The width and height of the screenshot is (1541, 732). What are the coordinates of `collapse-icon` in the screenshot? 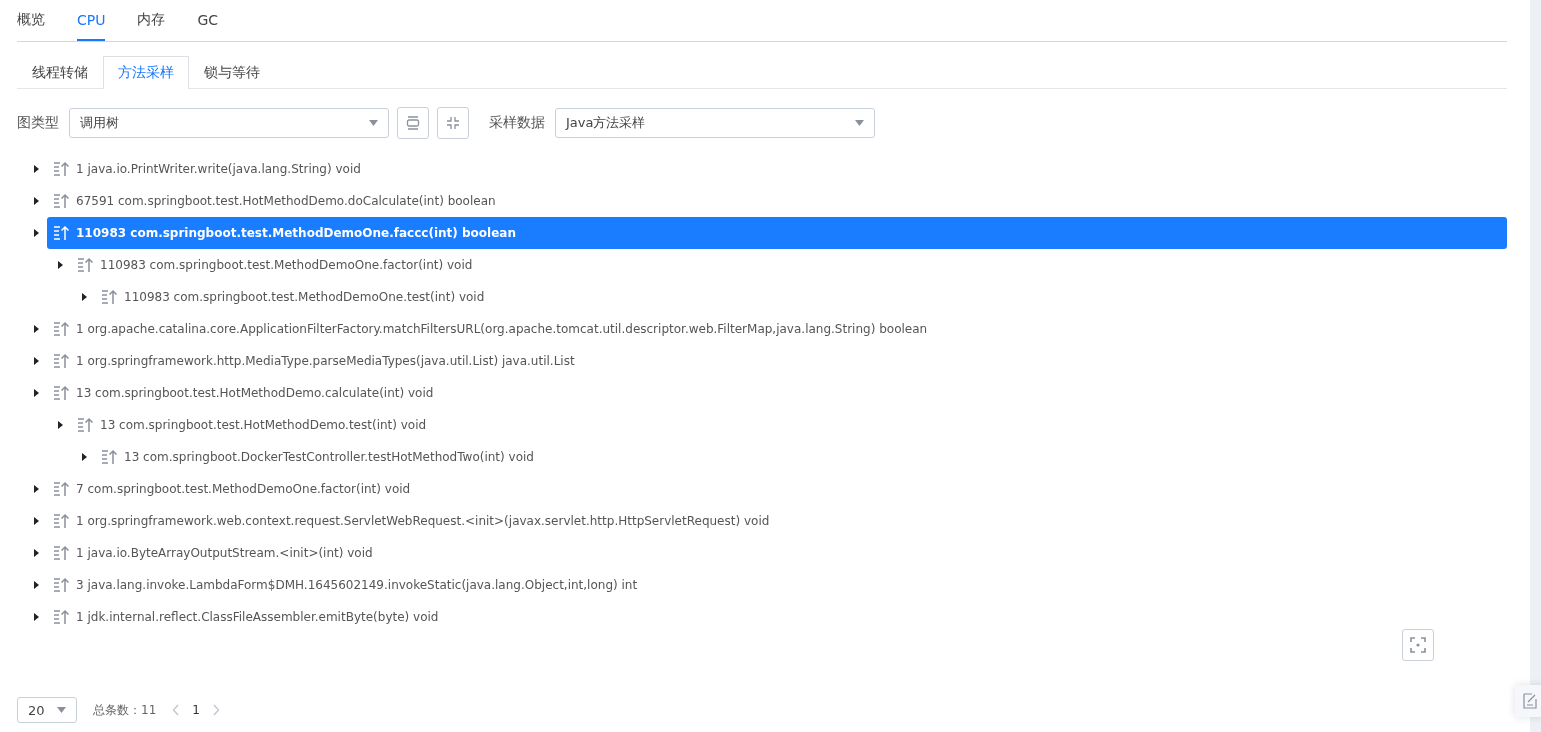 It's located at (453, 123).